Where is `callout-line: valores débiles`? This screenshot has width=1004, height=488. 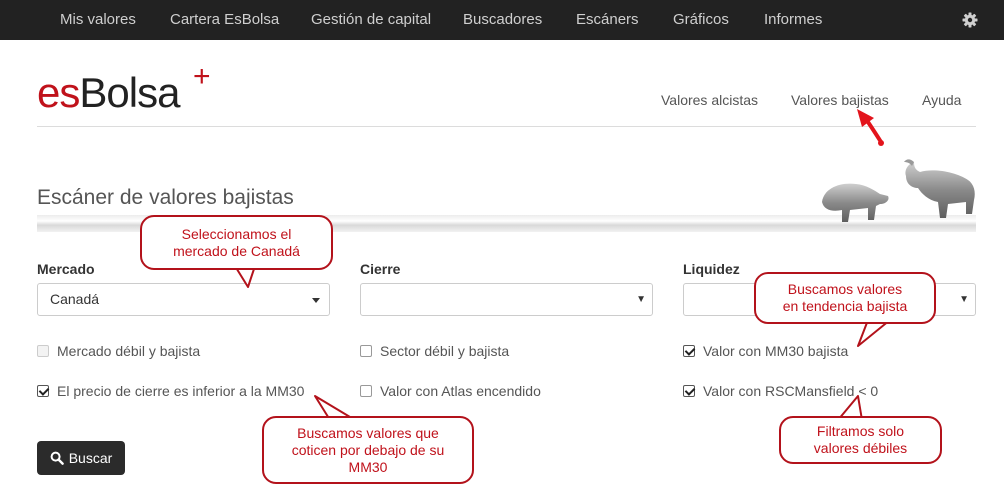 callout-line: valores débiles is located at coordinates (860, 448).